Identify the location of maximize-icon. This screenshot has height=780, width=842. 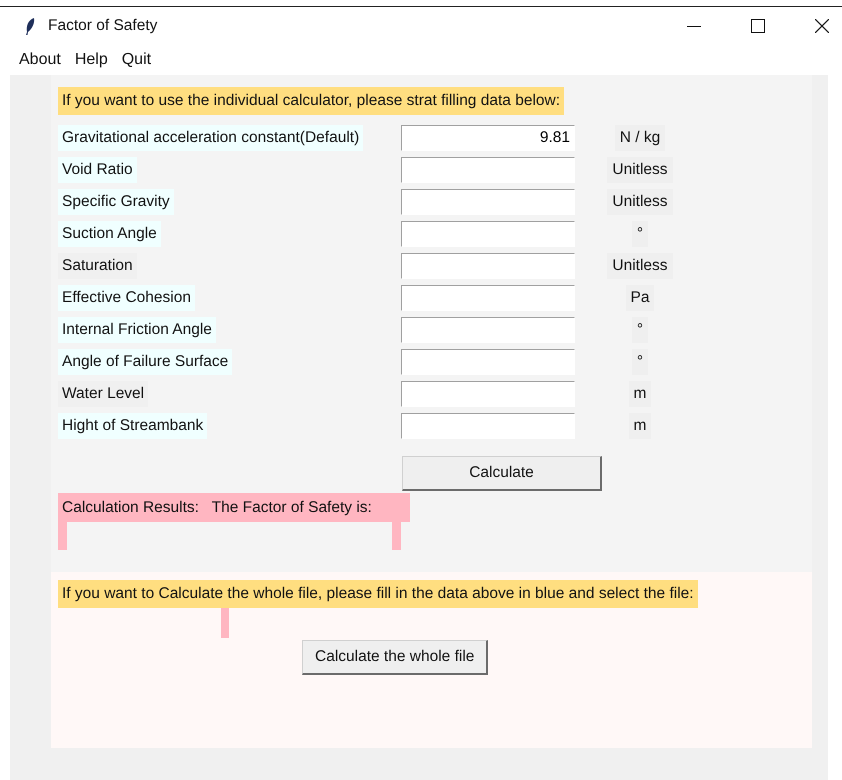
(758, 26).